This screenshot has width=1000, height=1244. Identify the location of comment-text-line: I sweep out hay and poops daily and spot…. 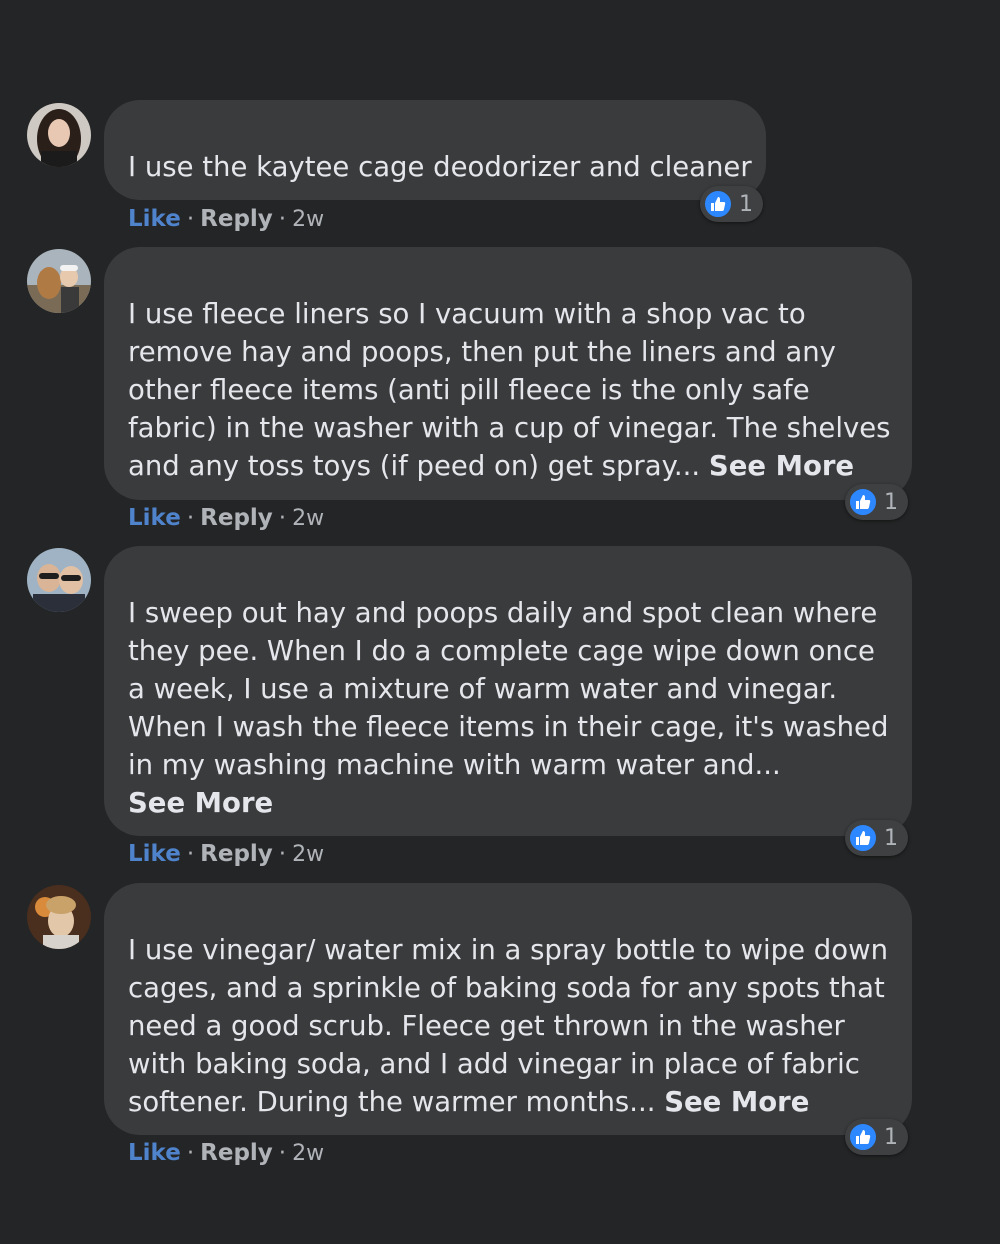
(503, 613).